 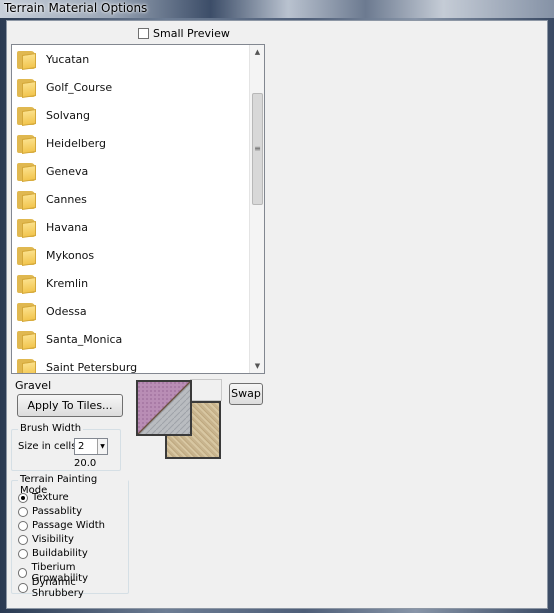 What do you see at coordinates (76, 8) in the screenshot?
I see `window-title: Terrain Material Options` at bounding box center [76, 8].